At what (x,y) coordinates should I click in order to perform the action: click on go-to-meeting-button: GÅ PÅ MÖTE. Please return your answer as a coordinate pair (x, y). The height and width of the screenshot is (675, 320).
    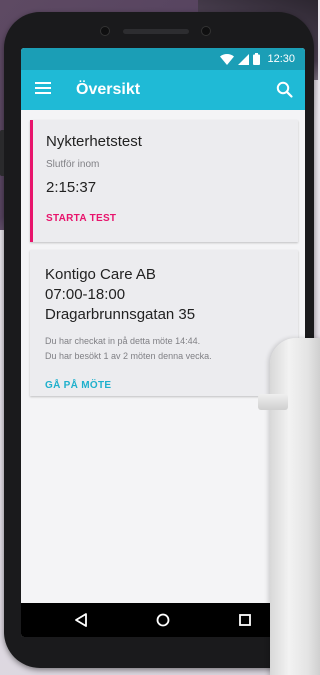
    Looking at the image, I should click on (78, 385).